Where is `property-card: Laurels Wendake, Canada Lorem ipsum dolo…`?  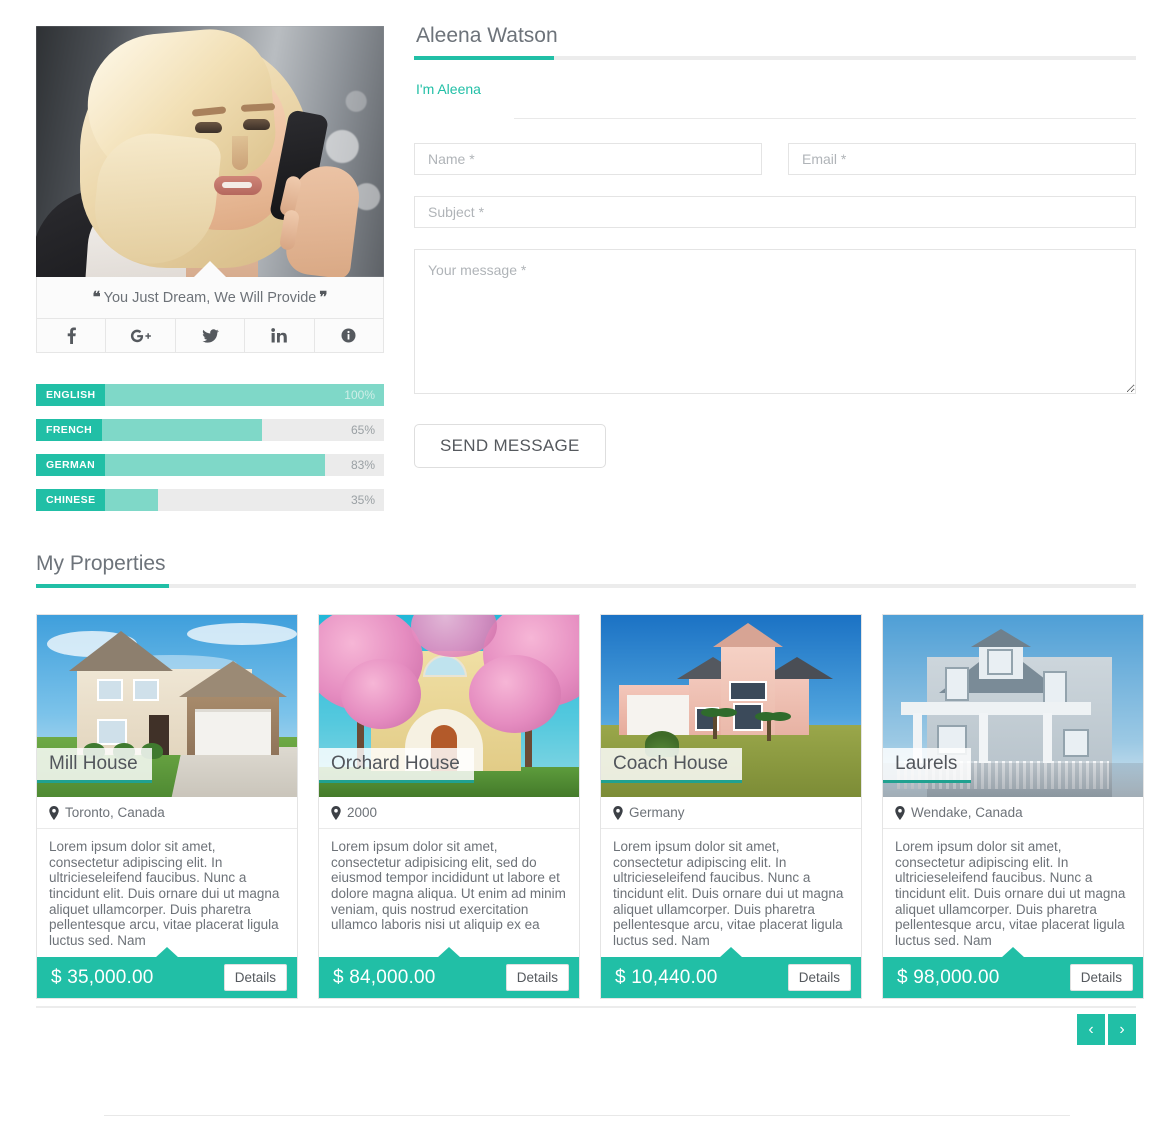
property-card: Laurels Wendake, Canada Lorem ipsum dolo… is located at coordinates (1013, 806).